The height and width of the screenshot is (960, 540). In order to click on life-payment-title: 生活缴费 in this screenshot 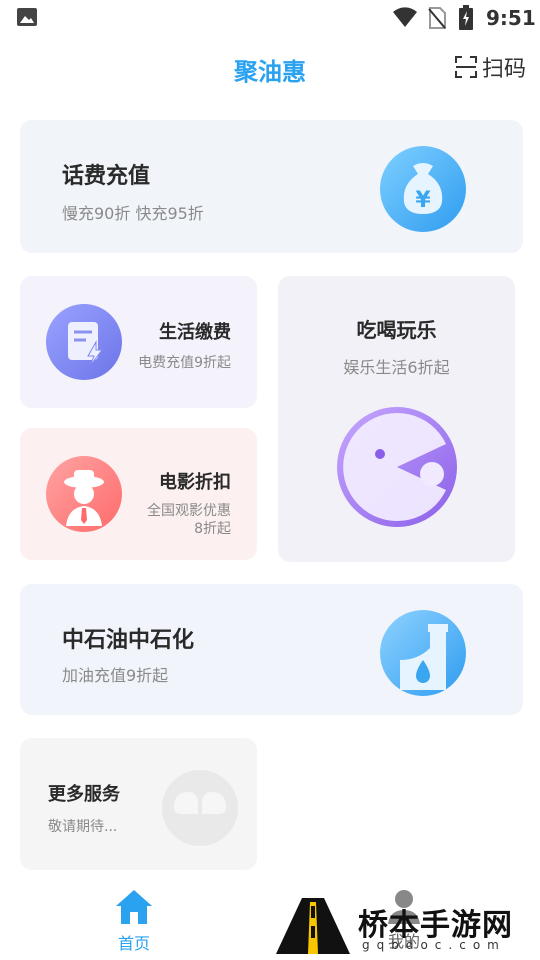, I will do `click(195, 332)`.